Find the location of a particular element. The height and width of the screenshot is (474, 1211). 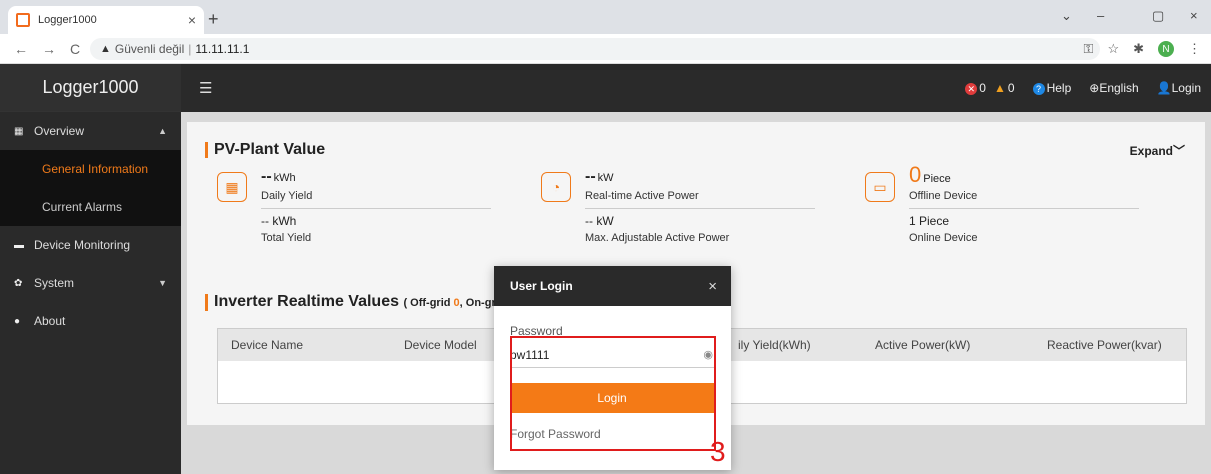

close-icon: × is located at coordinates (712, 286).